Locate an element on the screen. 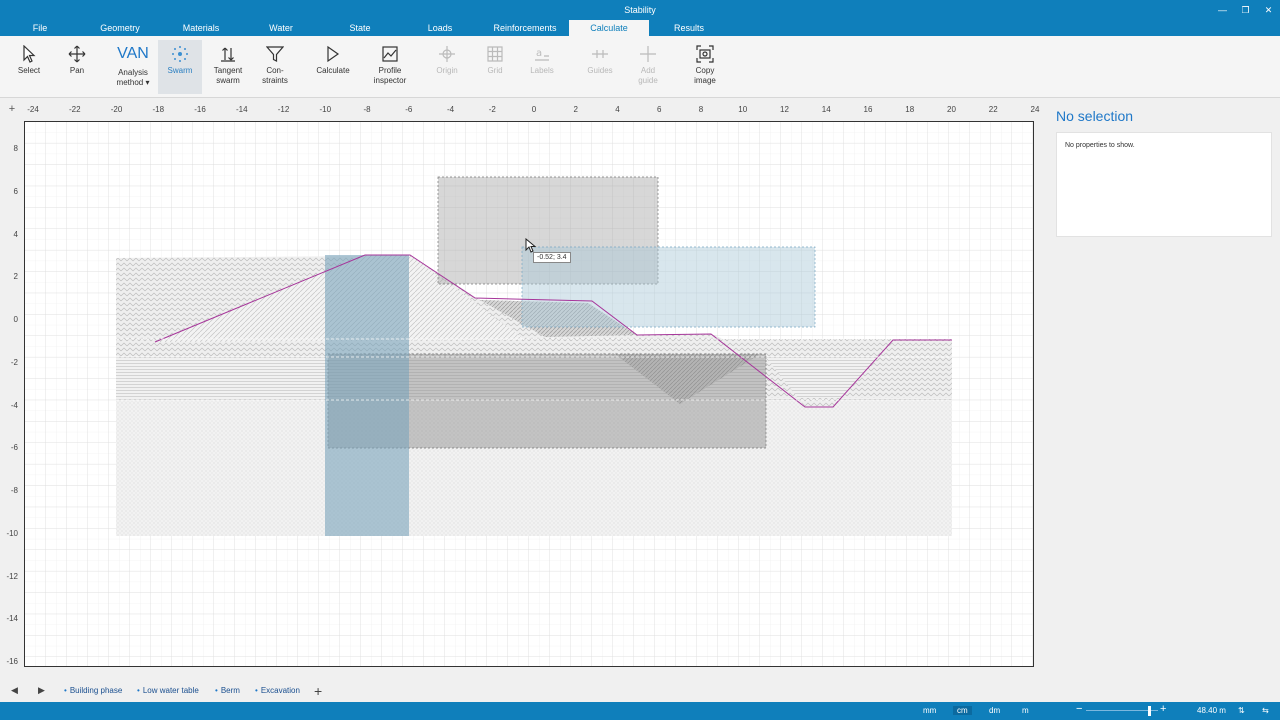 Image resolution: width=1280 pixels, height=720 pixels. constraints-label-1: Con- is located at coordinates (275, 70).